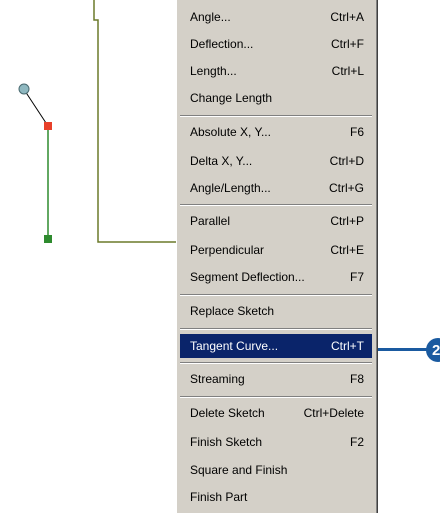  What do you see at coordinates (227, 413) in the screenshot?
I see `menu-item-label: Delete Sketch` at bounding box center [227, 413].